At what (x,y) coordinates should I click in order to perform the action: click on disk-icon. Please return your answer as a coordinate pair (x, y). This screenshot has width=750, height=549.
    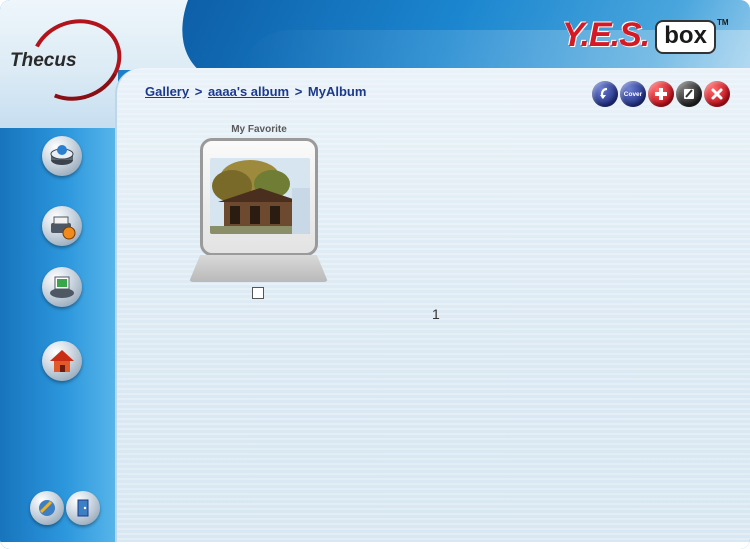
    Looking at the image, I should click on (62, 155).